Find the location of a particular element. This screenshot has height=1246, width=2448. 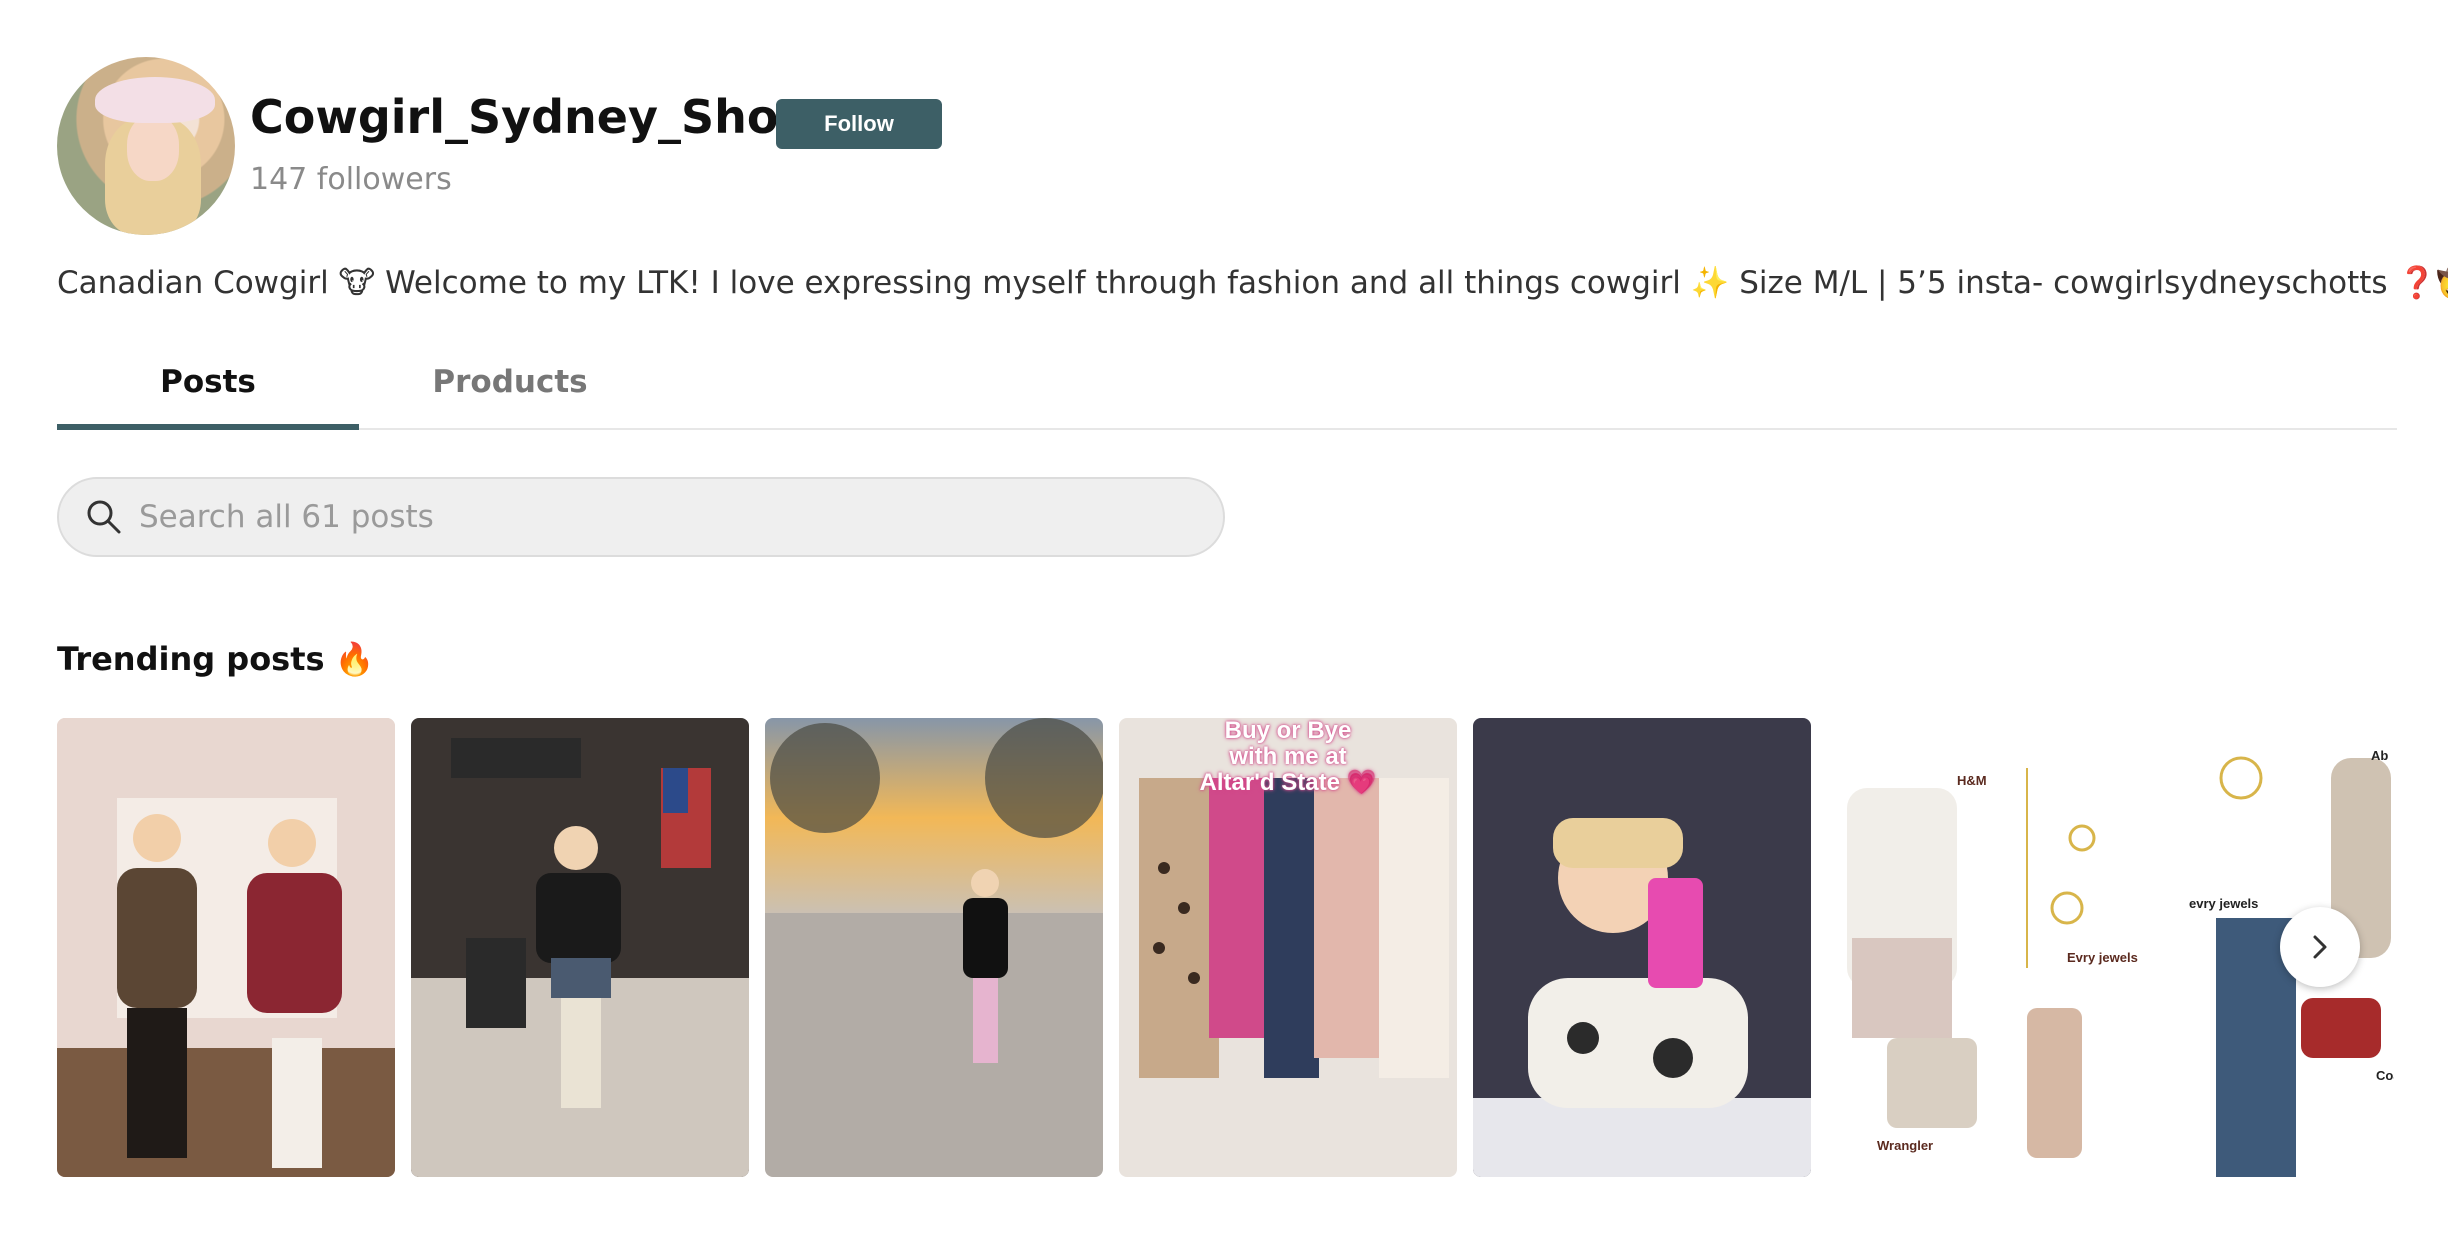

avatar is located at coordinates (146, 146).